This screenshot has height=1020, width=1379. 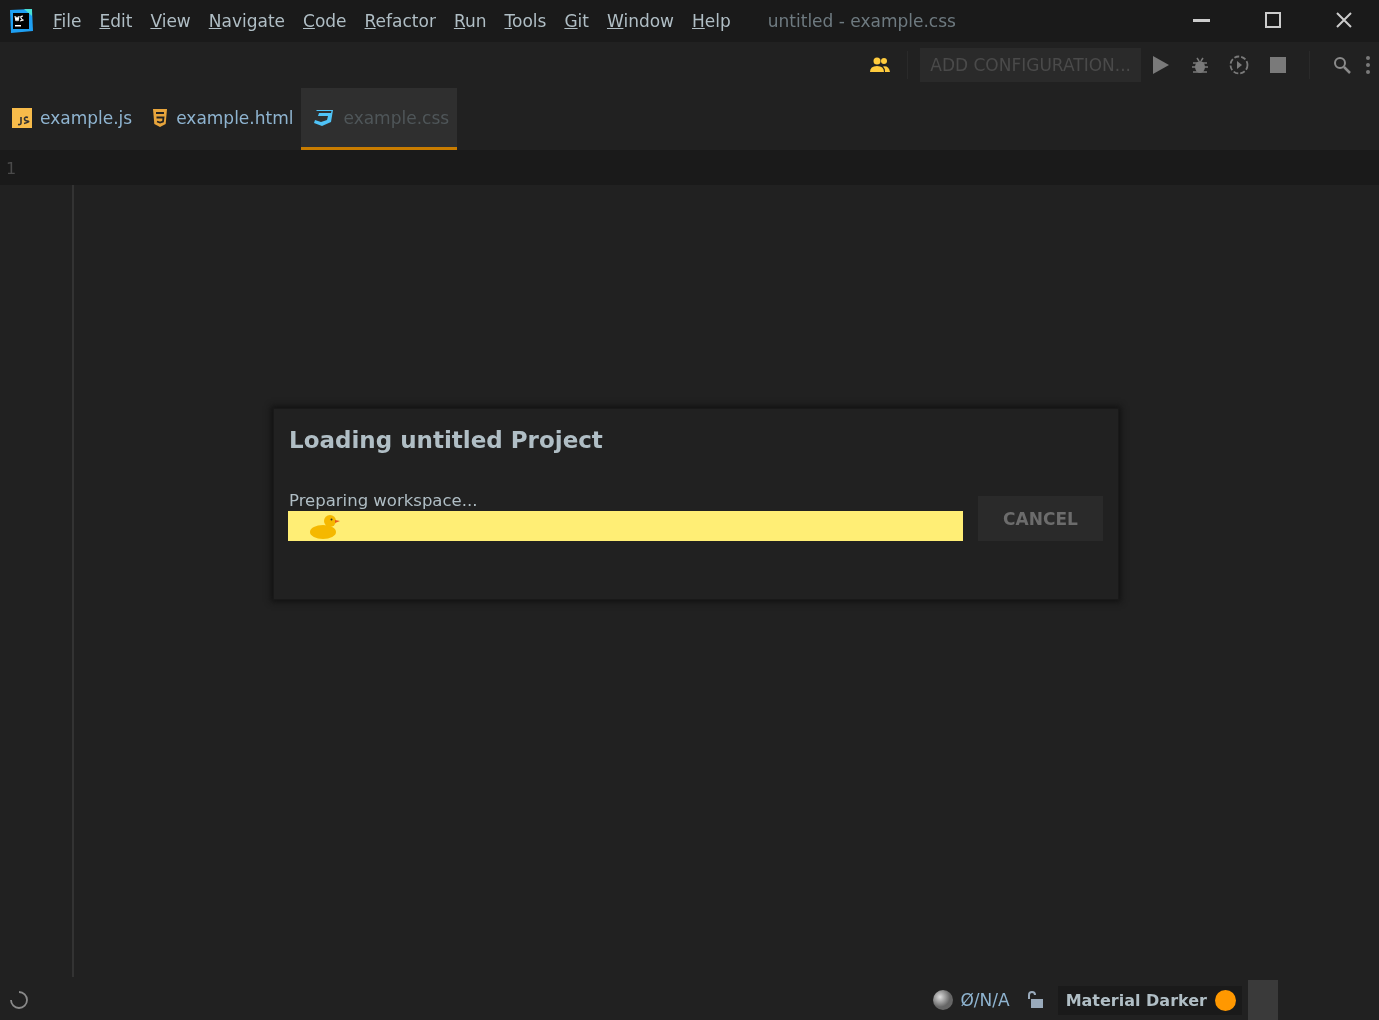 I want to click on menu-item: Code, so click(x=325, y=21).